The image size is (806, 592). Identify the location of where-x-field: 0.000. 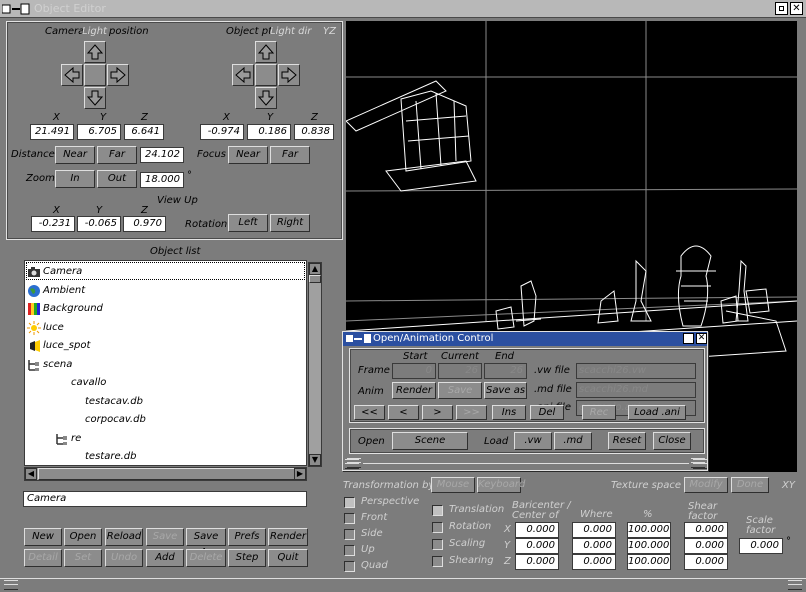
(594, 530).